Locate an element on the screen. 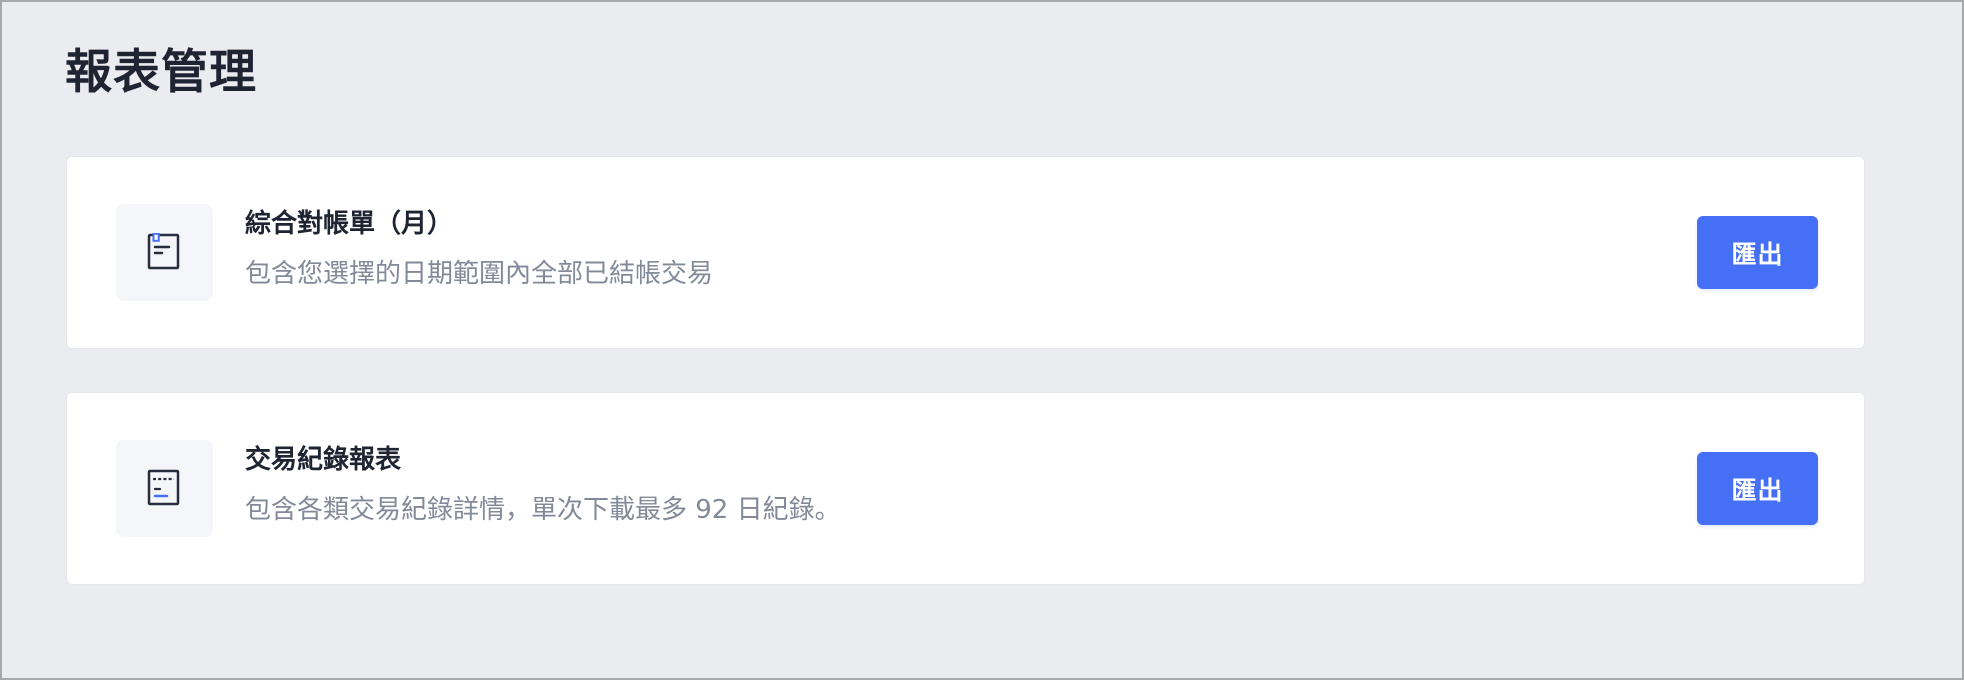 The image size is (1964, 680). report-description: 包含您選擇的日期範圍內全部已結帳交易 is located at coordinates (479, 274).